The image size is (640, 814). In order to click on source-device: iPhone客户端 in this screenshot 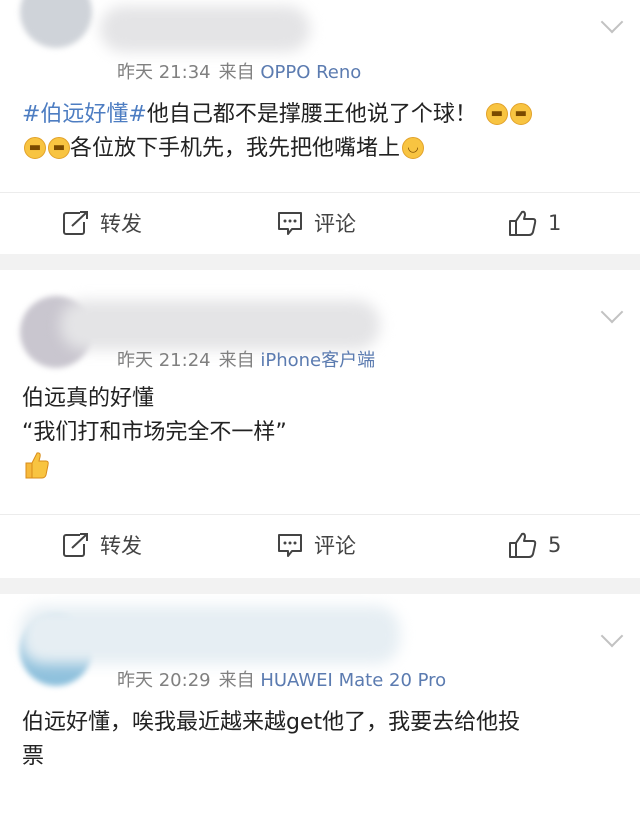, I will do `click(317, 360)`.